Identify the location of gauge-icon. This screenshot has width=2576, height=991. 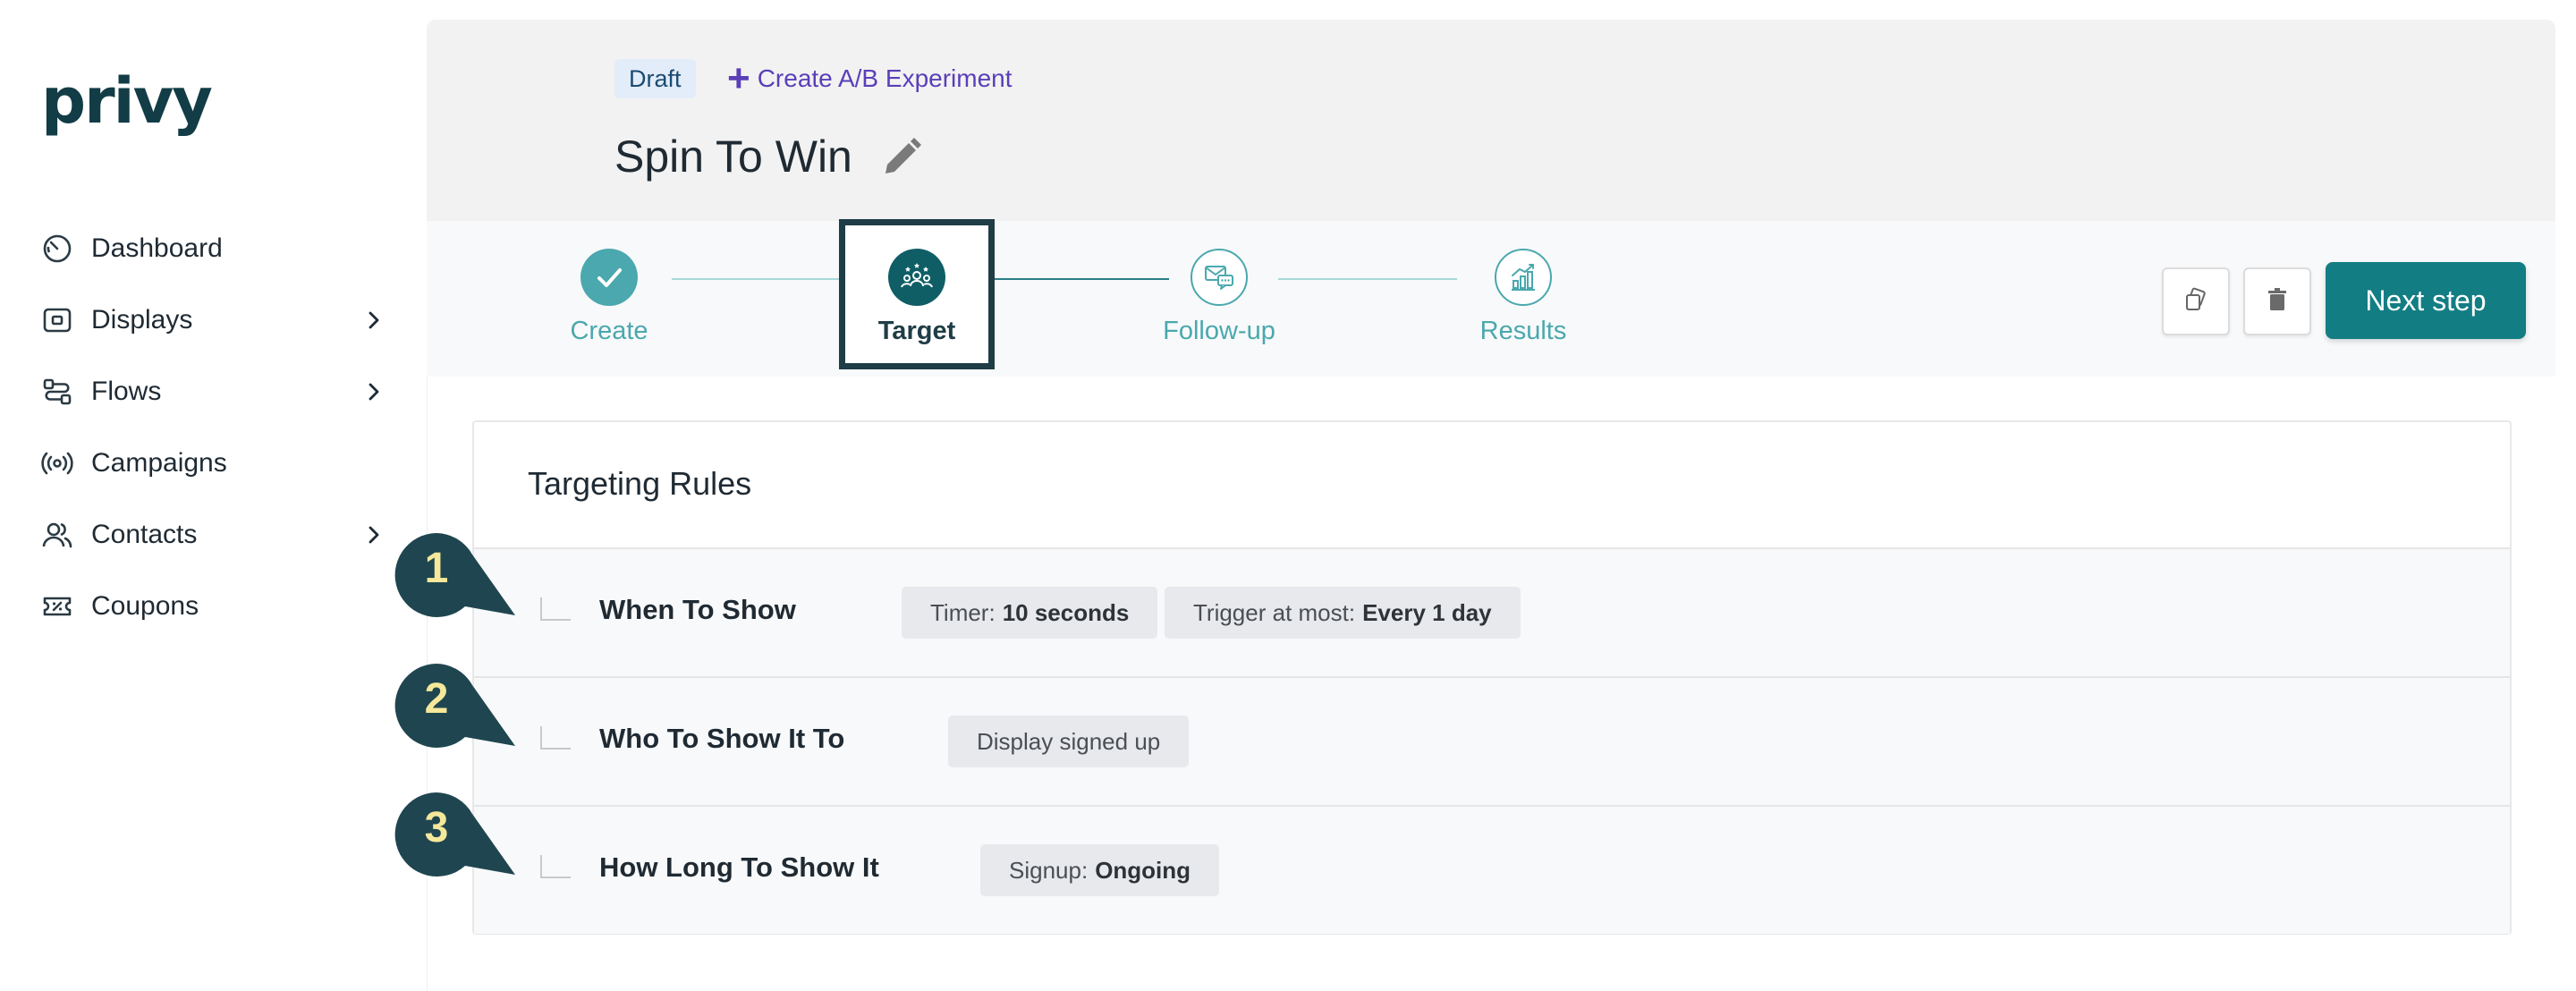
(57, 249).